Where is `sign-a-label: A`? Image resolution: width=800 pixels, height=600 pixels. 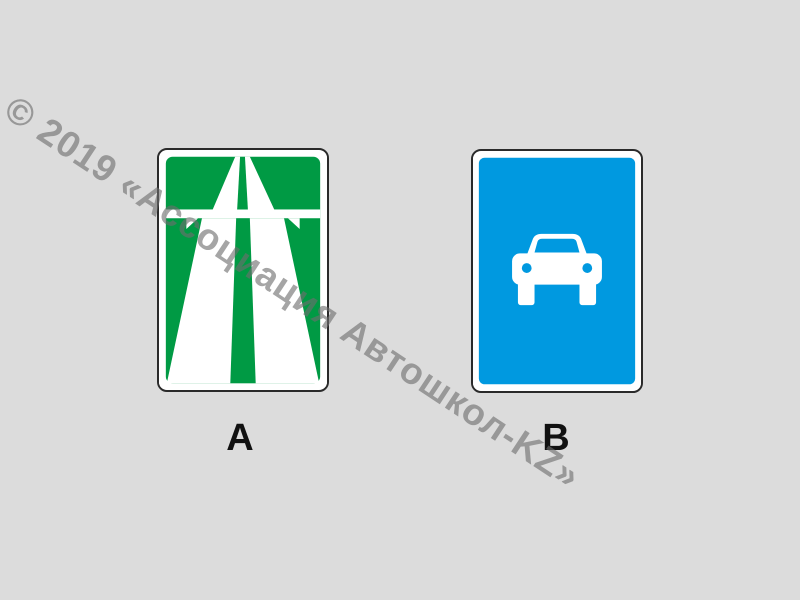
sign-a-label: A is located at coordinates (240, 438).